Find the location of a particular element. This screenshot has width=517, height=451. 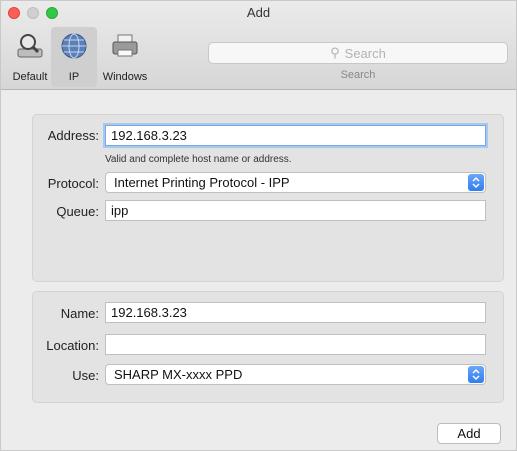

toolbar-windows-label: Windows is located at coordinates (125, 77).